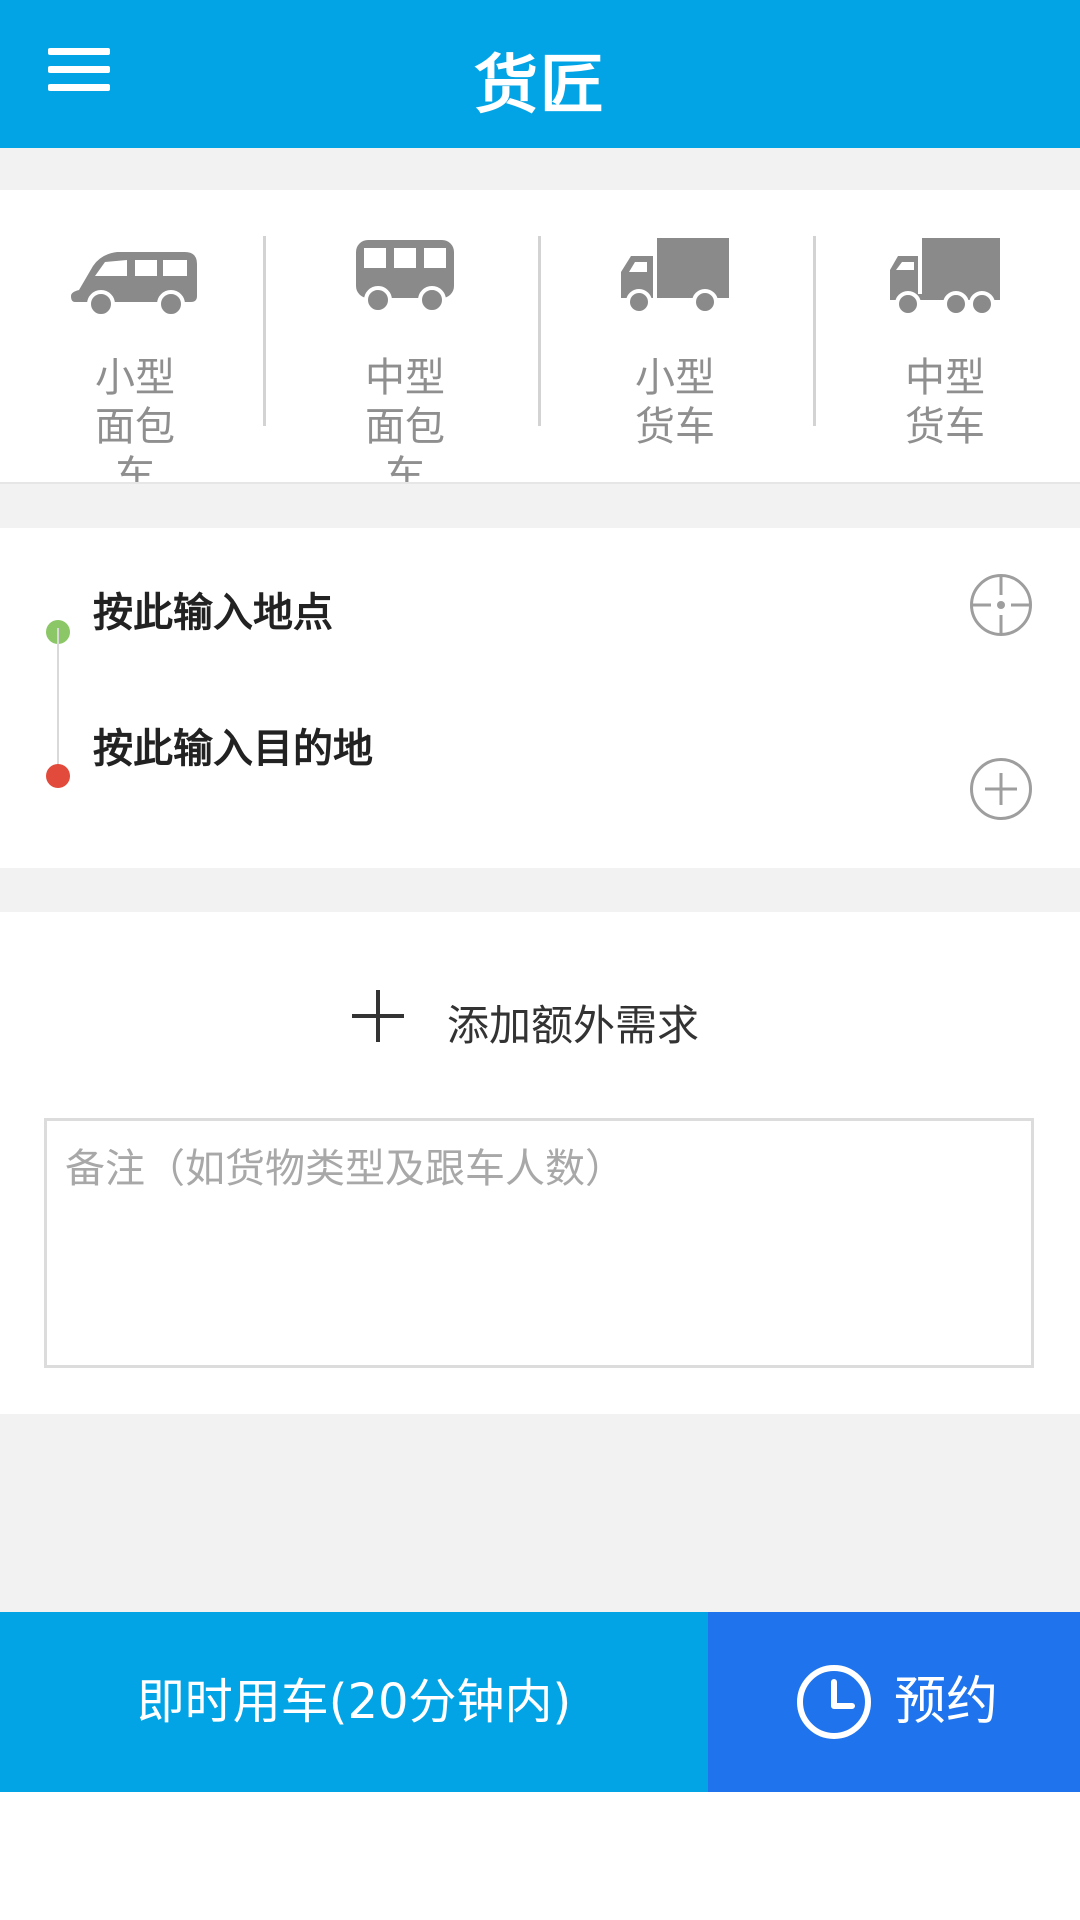 The height and width of the screenshot is (1920, 1080). I want to click on vehicle-option-small-van: 小型面包车, so click(135, 336).